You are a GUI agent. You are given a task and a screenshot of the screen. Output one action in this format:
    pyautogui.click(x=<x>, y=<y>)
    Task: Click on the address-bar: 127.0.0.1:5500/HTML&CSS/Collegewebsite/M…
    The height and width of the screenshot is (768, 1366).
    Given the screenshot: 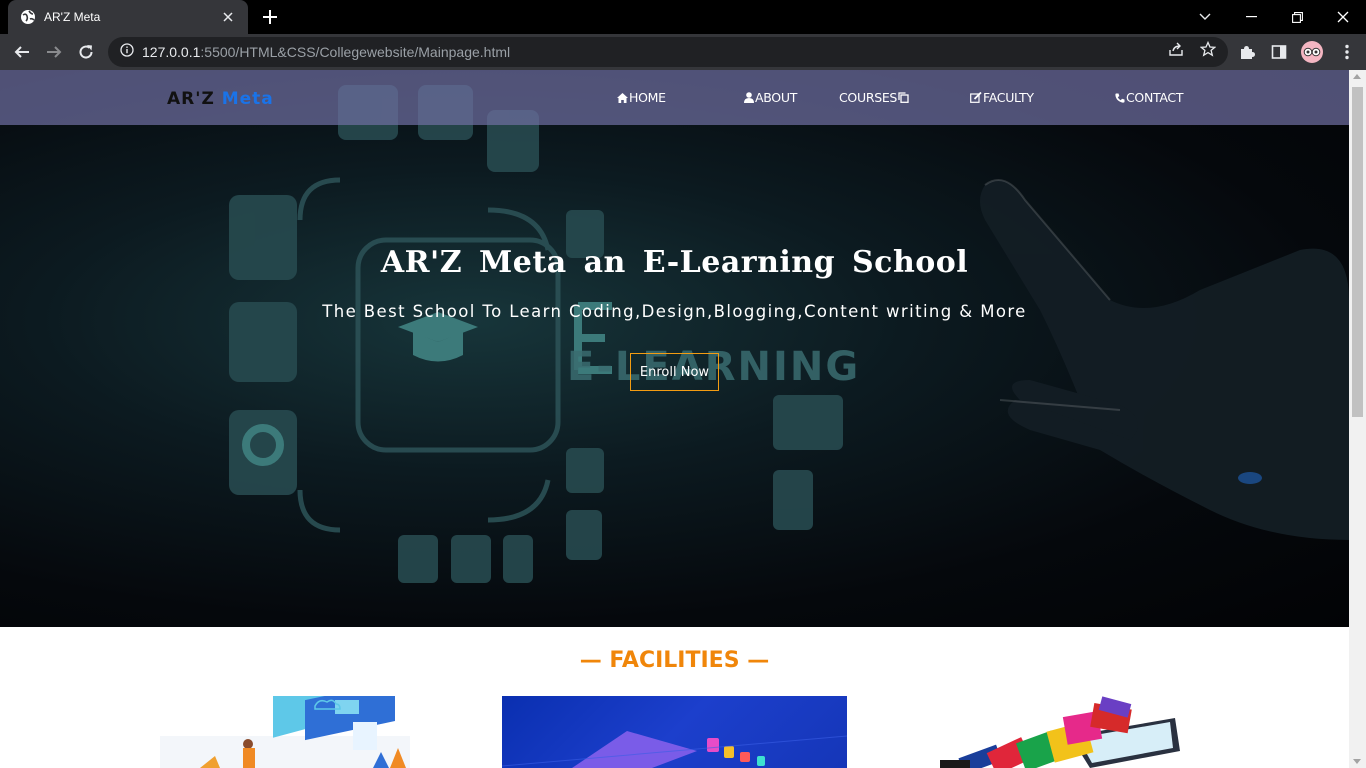 What is the action you would take?
    pyautogui.click(x=668, y=52)
    